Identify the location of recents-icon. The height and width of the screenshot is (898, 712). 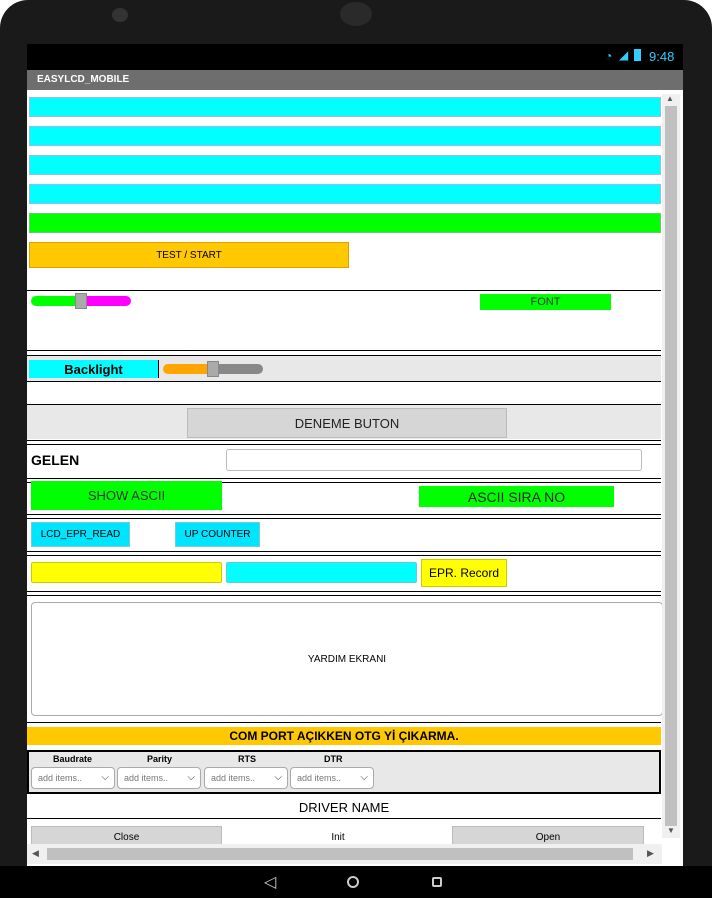
(437, 882).